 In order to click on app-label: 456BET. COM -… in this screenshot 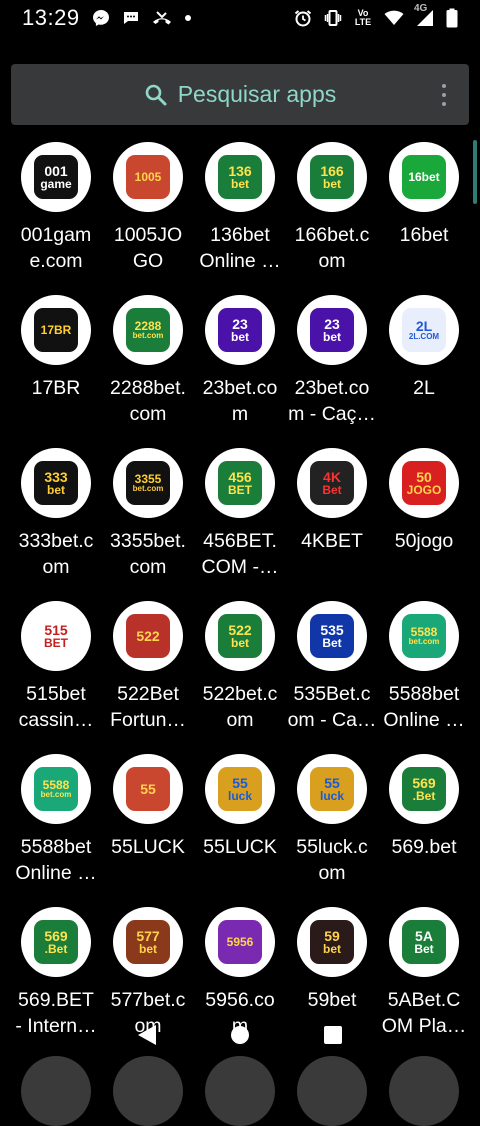, I will do `click(240, 554)`.